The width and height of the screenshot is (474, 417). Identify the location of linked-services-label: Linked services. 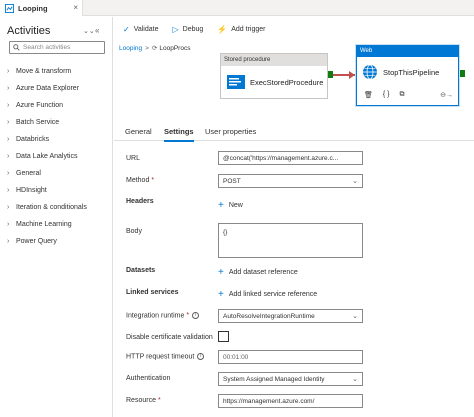
(152, 292).